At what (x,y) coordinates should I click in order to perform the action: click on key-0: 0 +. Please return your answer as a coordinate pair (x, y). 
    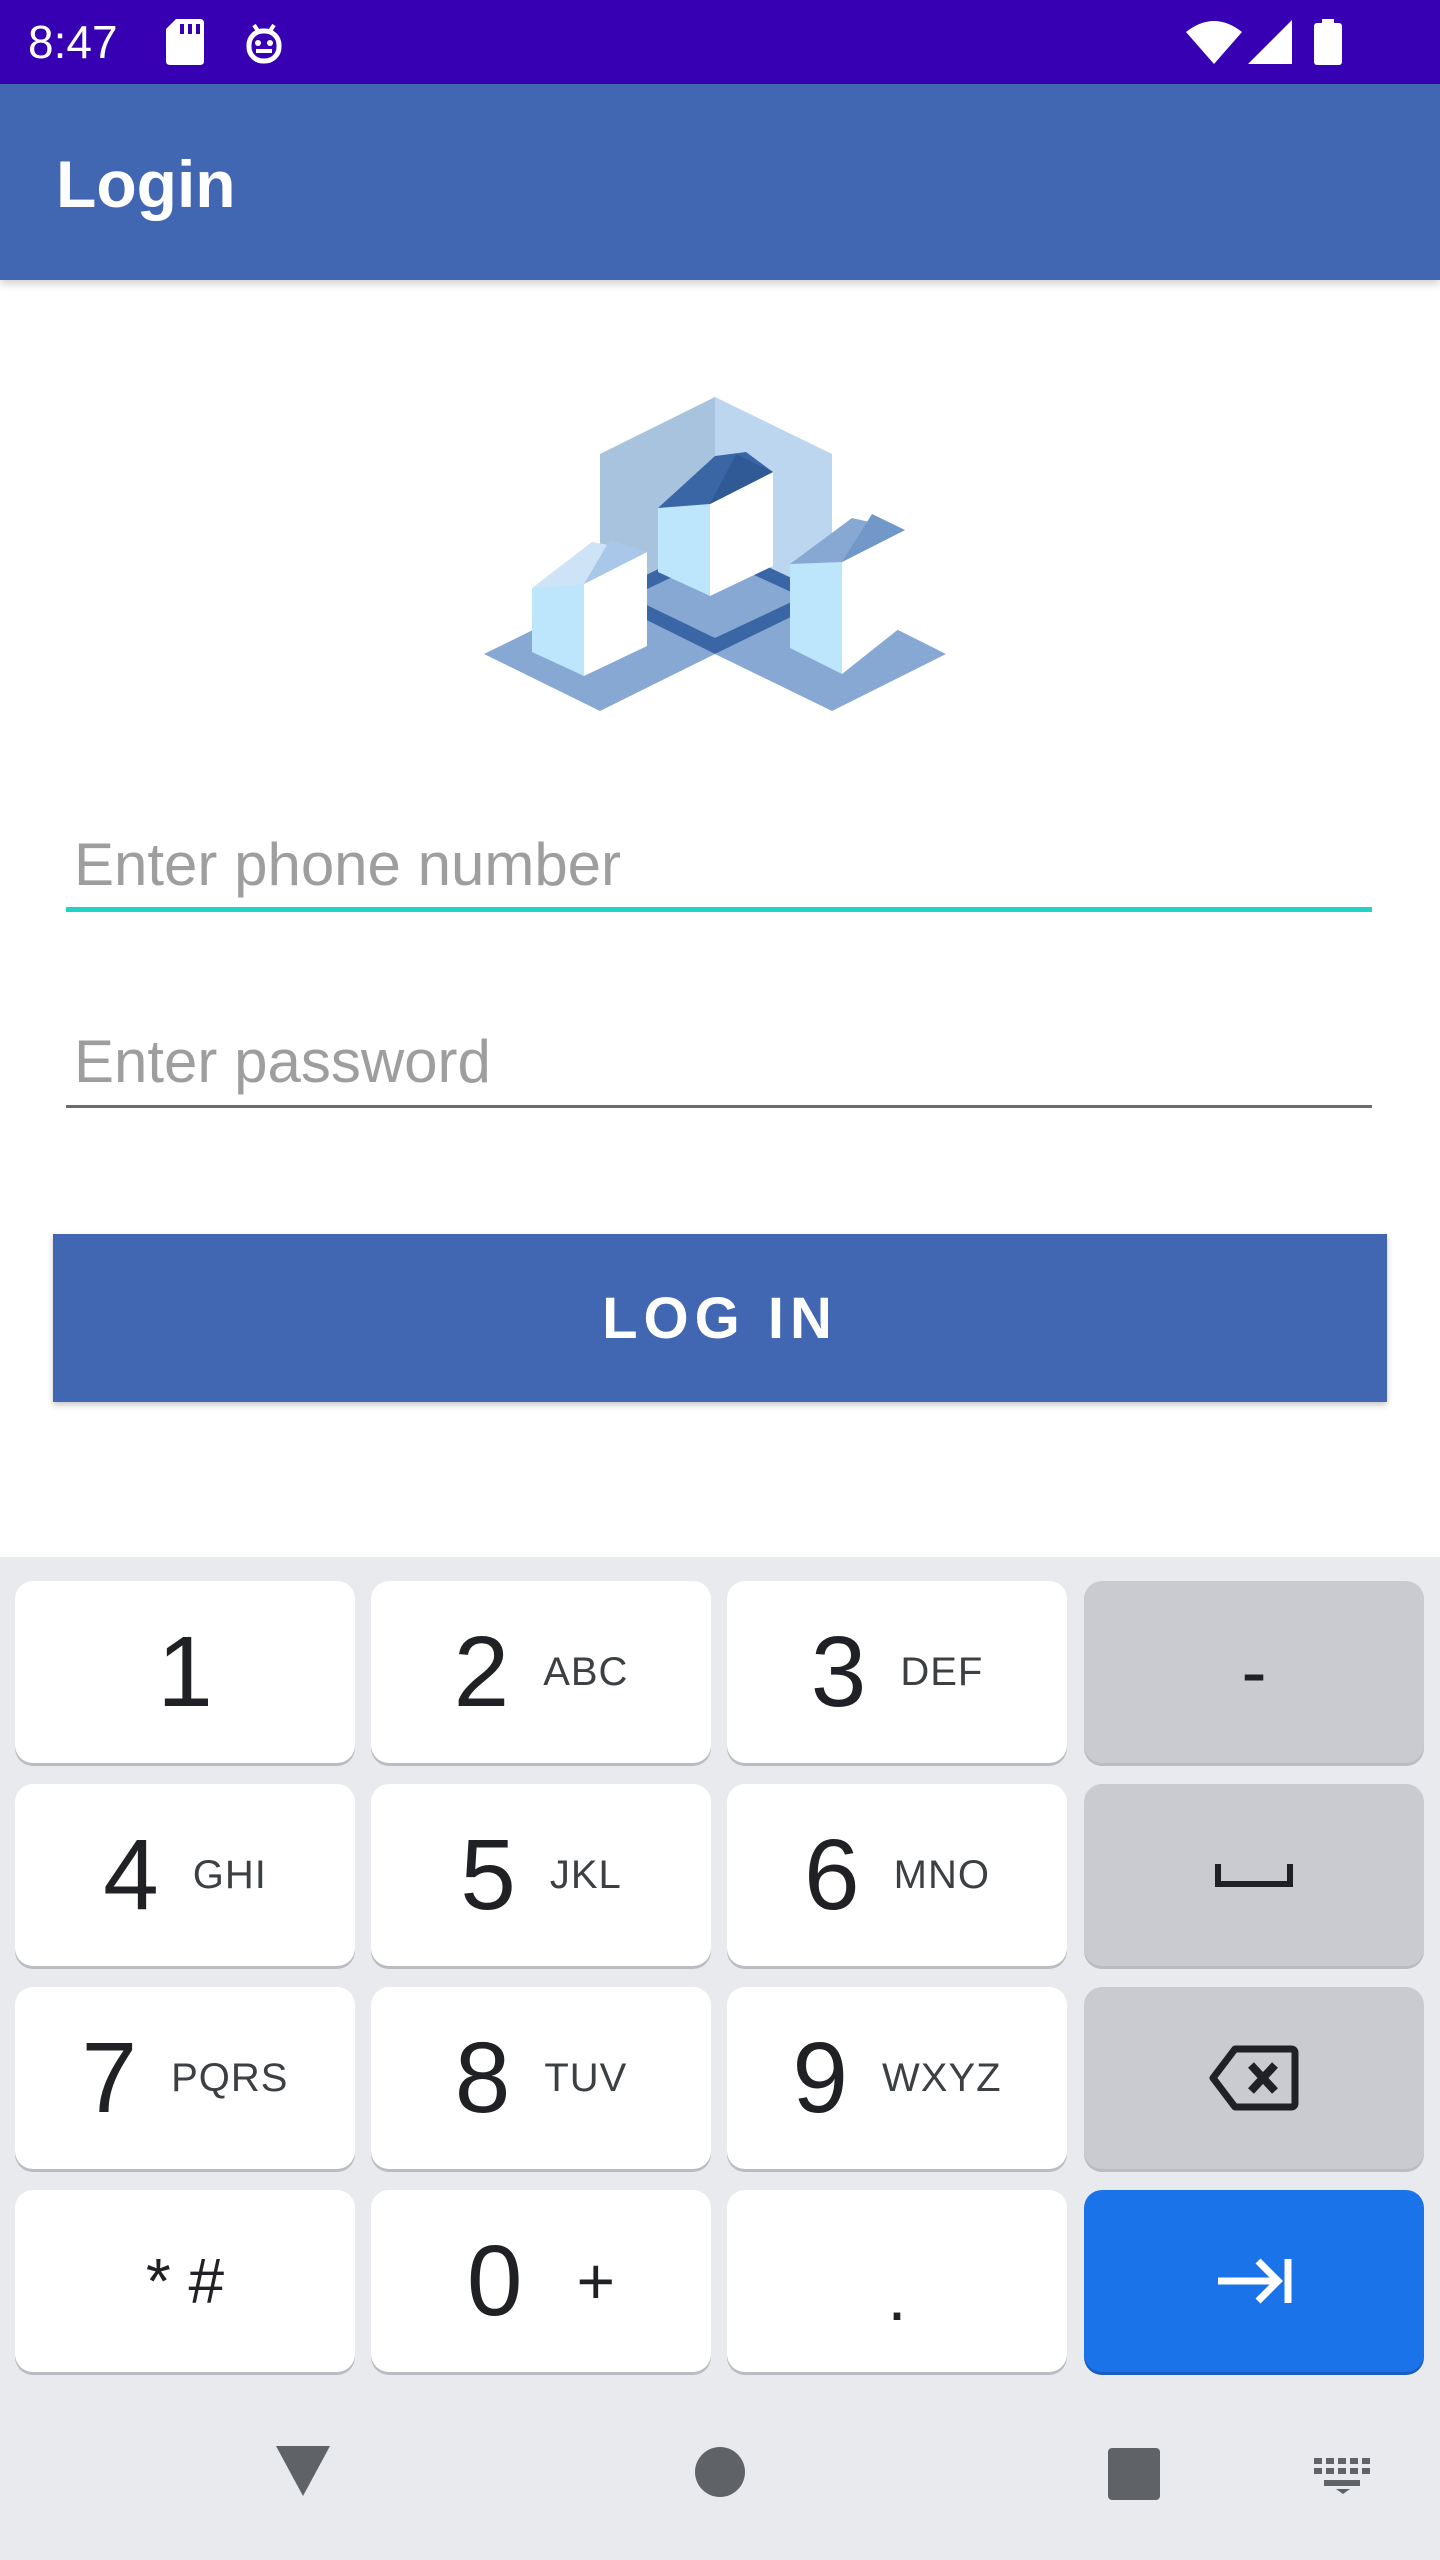
    Looking at the image, I should click on (541, 2281).